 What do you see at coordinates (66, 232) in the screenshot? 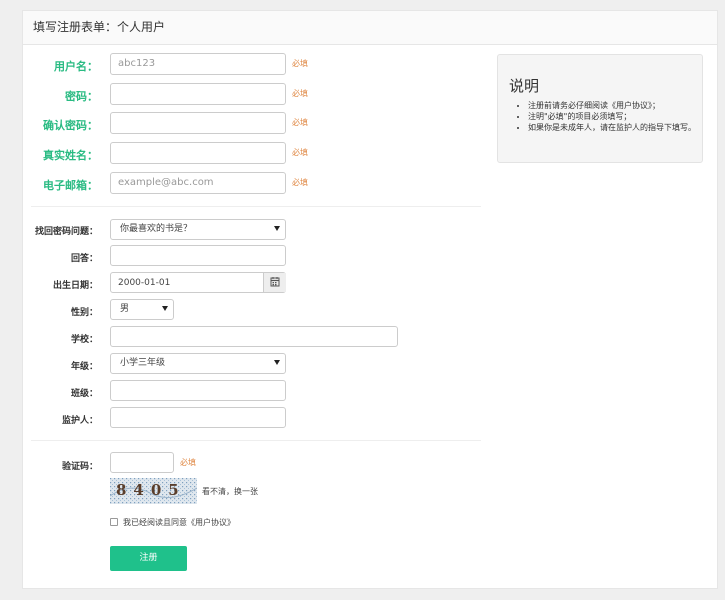
I see `security-question-label: 找回密码问题：` at bounding box center [66, 232].